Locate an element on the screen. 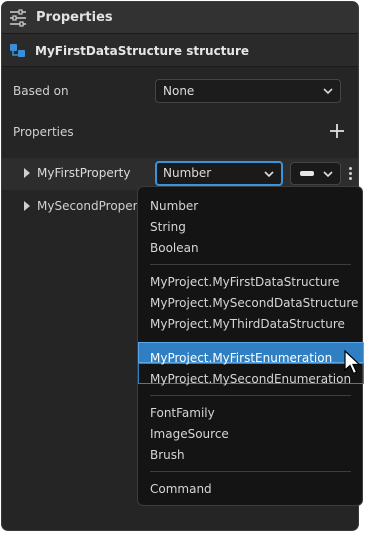 This screenshot has height=533, width=365. properties-section-label: Properties is located at coordinates (43, 132).